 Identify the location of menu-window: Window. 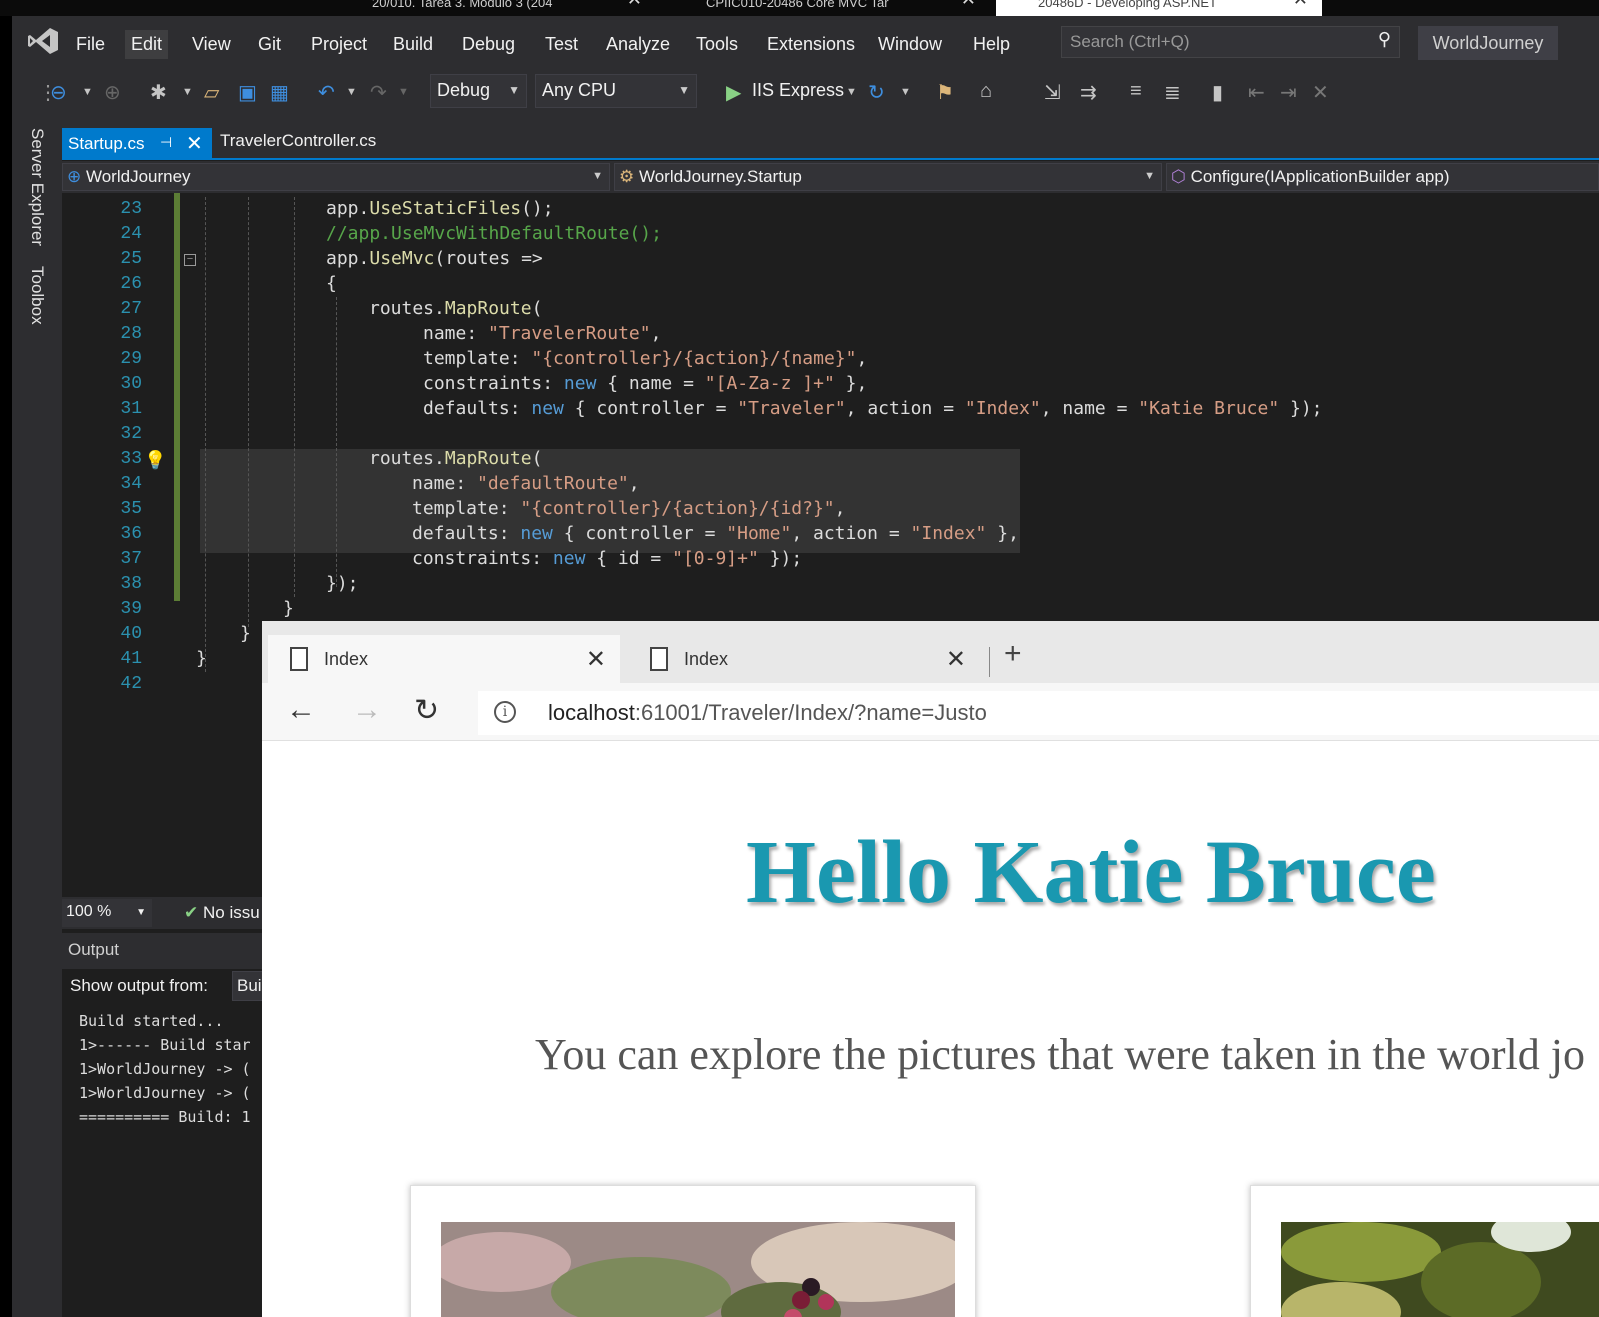
(910, 44).